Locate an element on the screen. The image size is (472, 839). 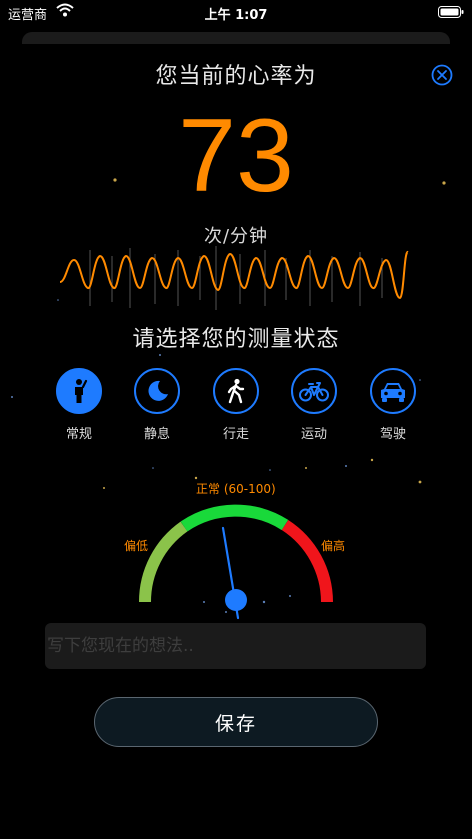
measurement-state-selector: 常规 静息 行走 运动 驾驶 is located at coordinates (236, 408).